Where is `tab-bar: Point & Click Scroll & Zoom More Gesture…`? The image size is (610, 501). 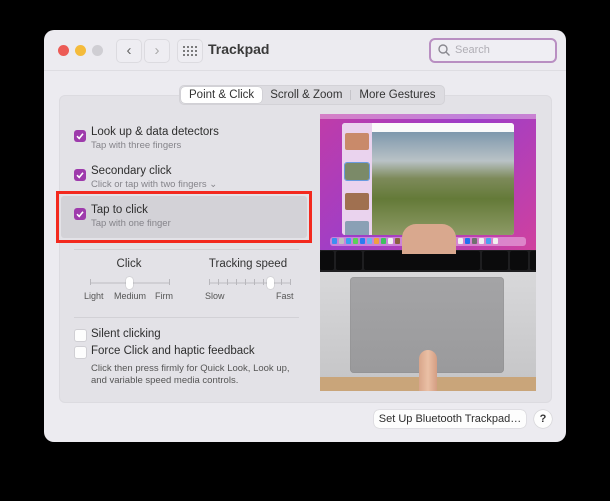
tab-bar: Point & Click Scroll & Zoom More Gesture… is located at coordinates (312, 95).